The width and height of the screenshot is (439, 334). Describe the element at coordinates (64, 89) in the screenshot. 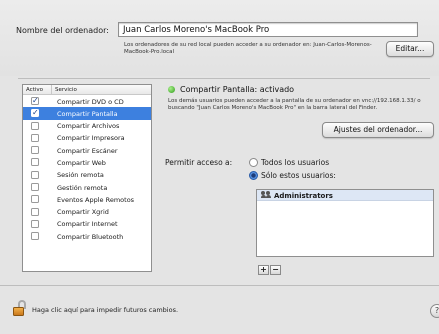

I see `header-service: Servicio` at that location.